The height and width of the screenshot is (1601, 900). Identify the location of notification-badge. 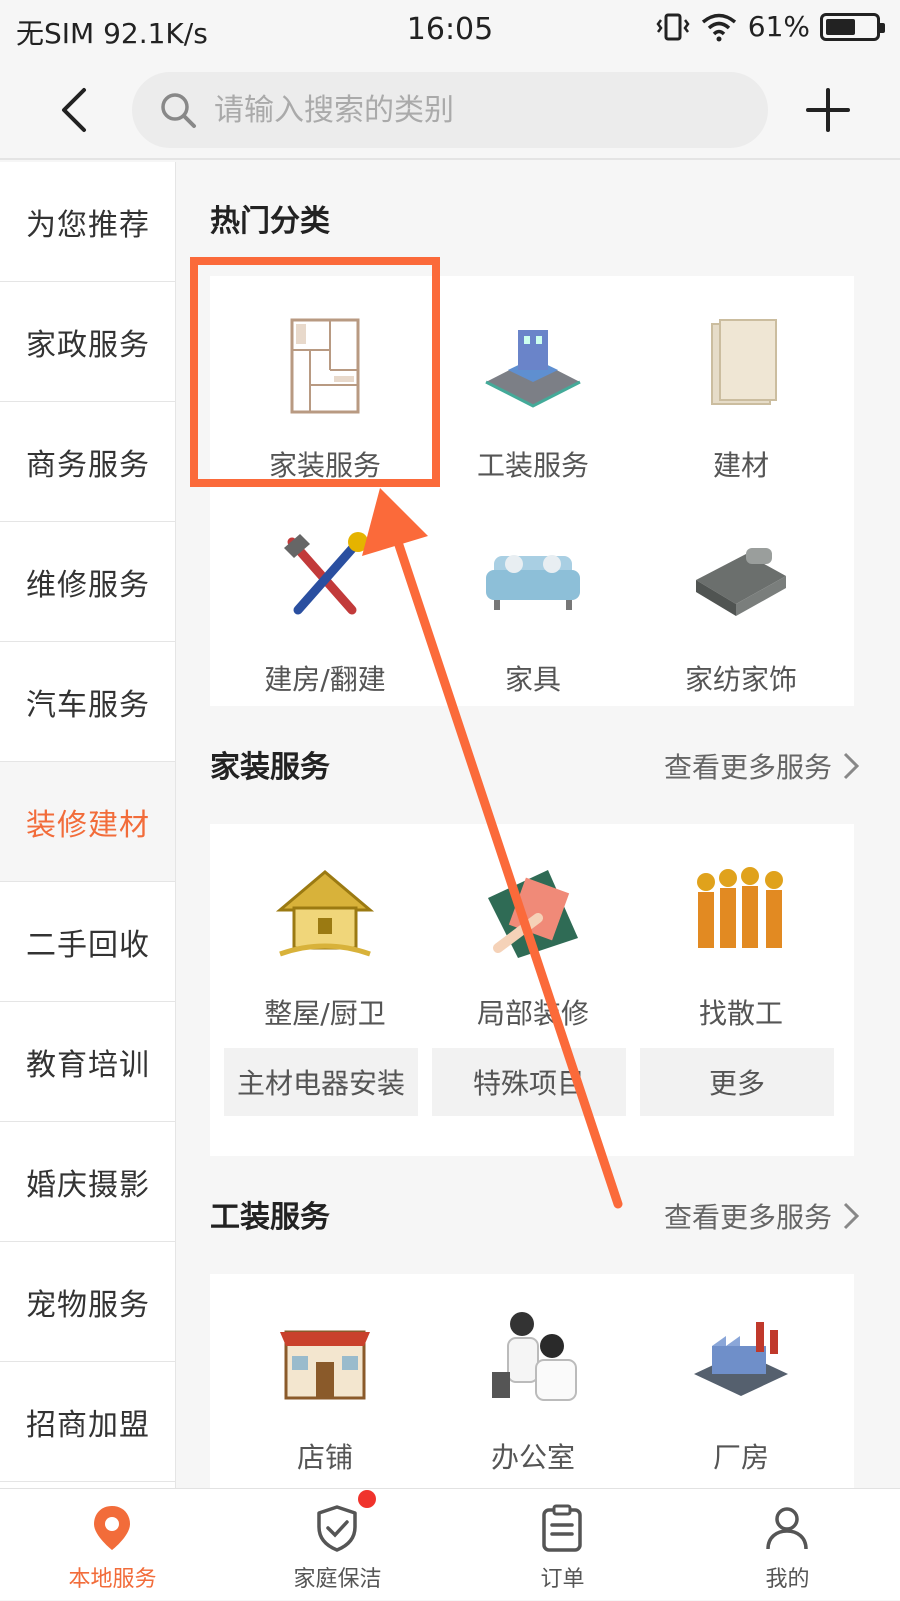
(367, 1499).